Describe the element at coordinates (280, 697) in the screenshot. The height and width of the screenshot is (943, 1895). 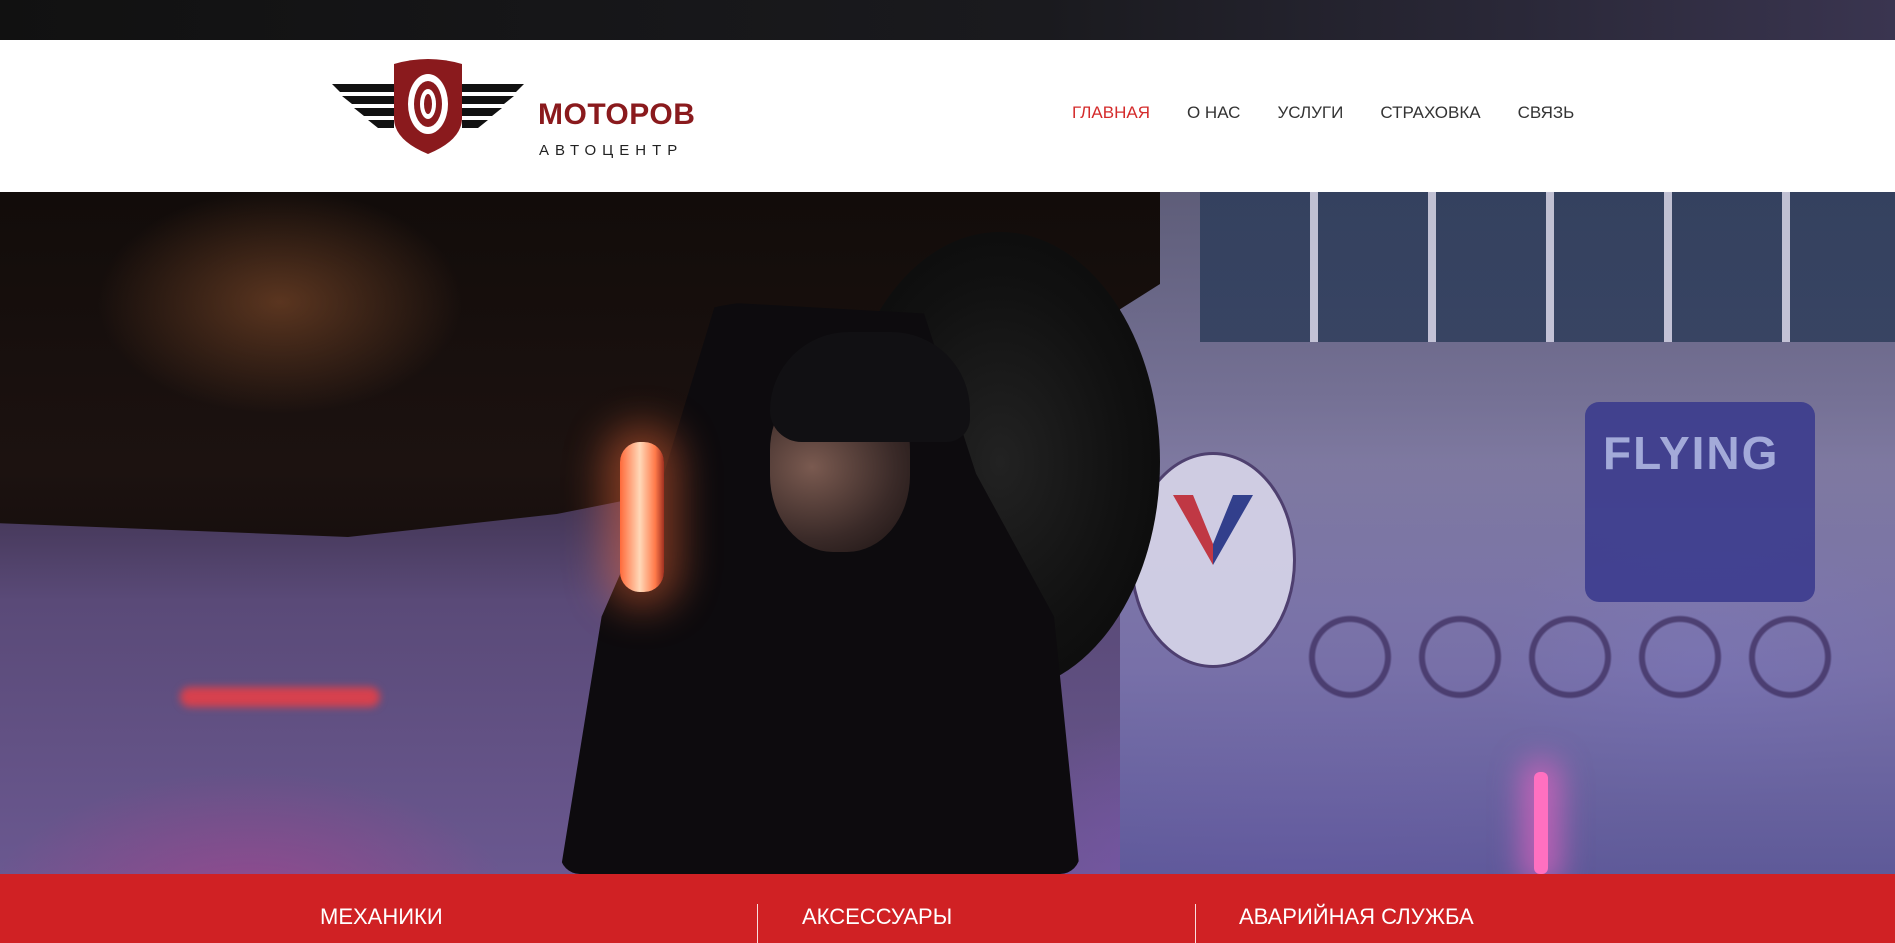
I see `hero-red-light` at that location.